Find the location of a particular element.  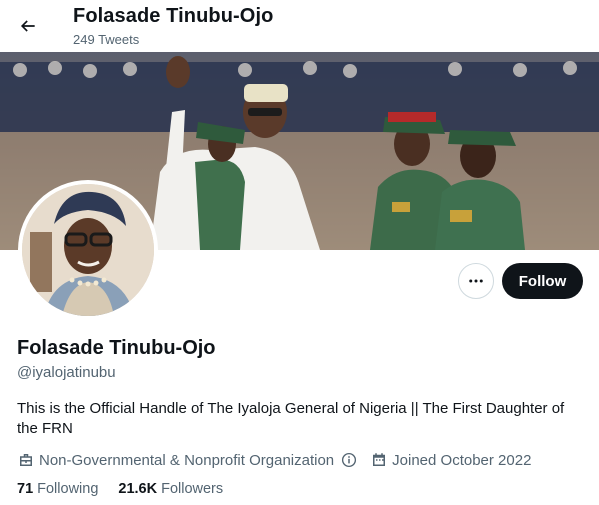

followers-count: 21.6K is located at coordinates (138, 489).